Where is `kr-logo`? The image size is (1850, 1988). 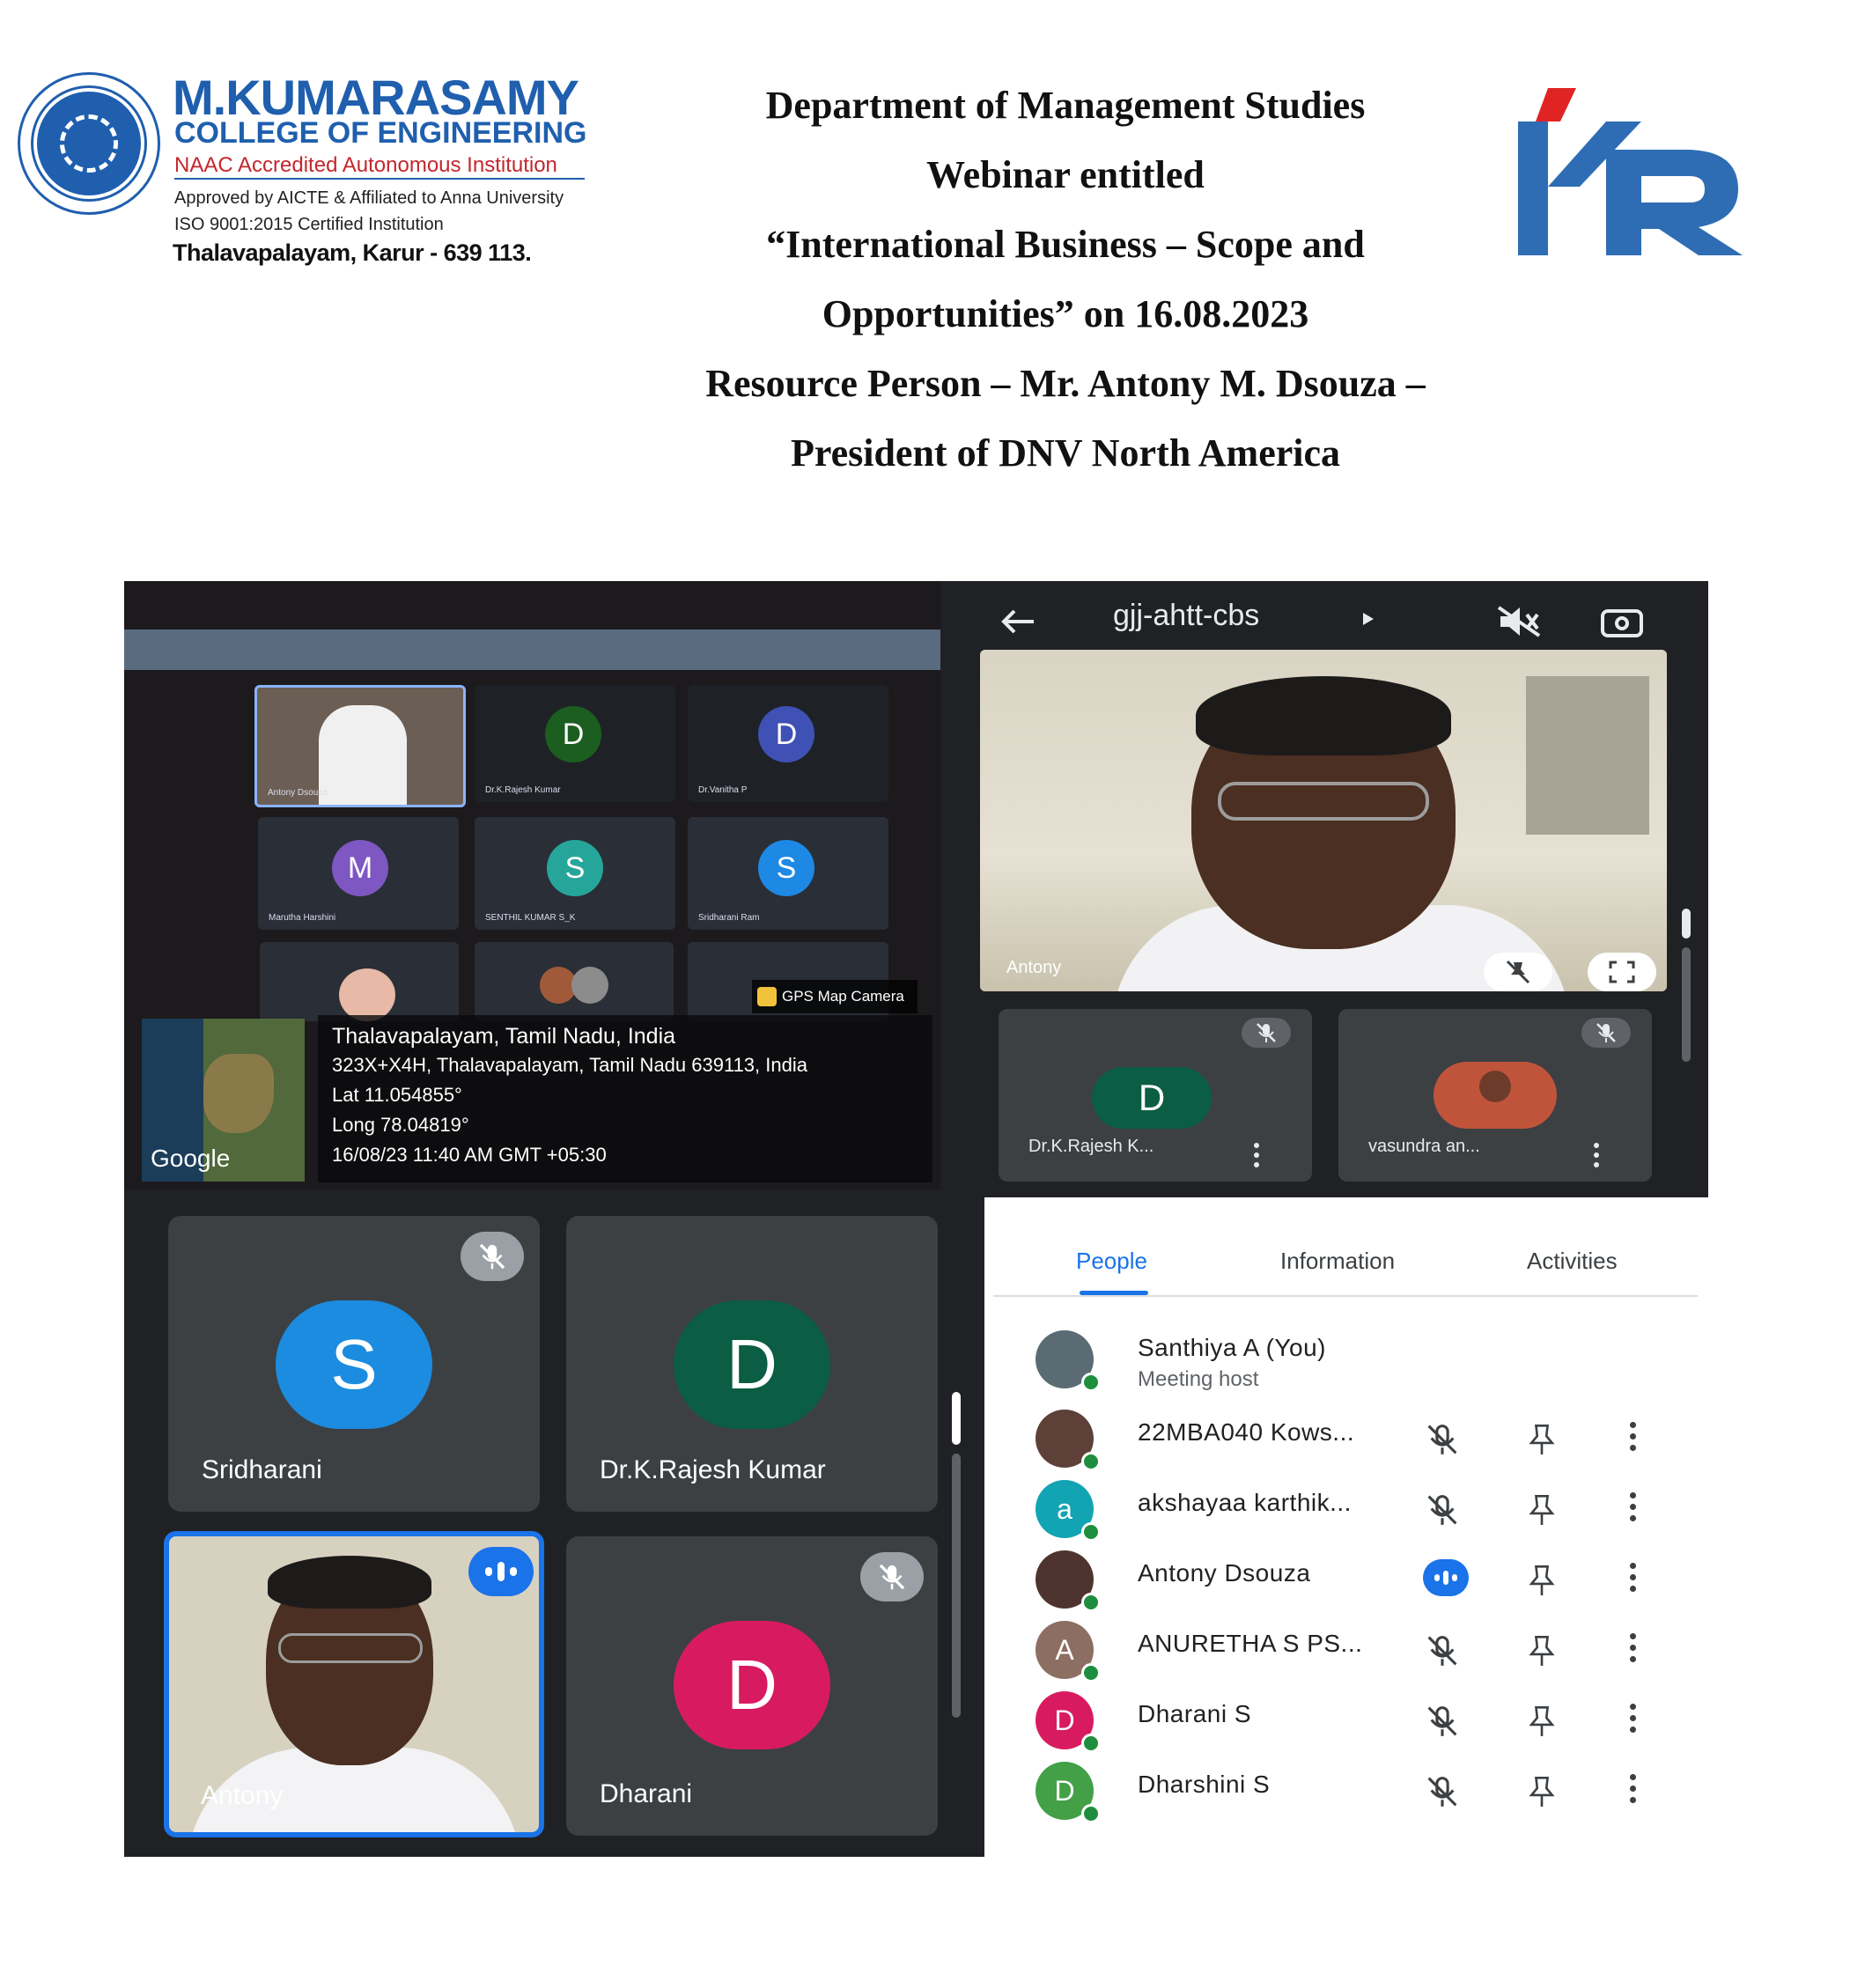
kr-logo is located at coordinates (1630, 171).